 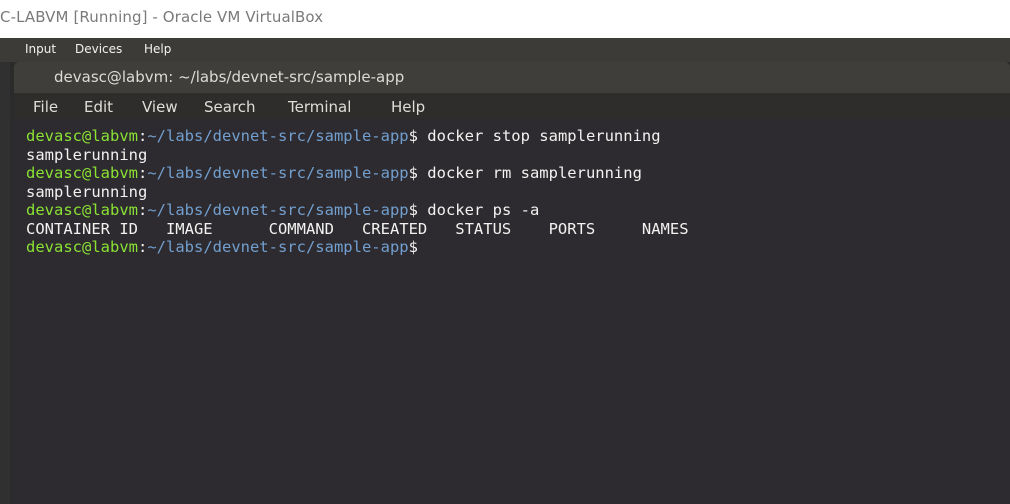 What do you see at coordinates (529, 173) in the screenshot?
I see `command-text: docker rm samplerunning` at bounding box center [529, 173].